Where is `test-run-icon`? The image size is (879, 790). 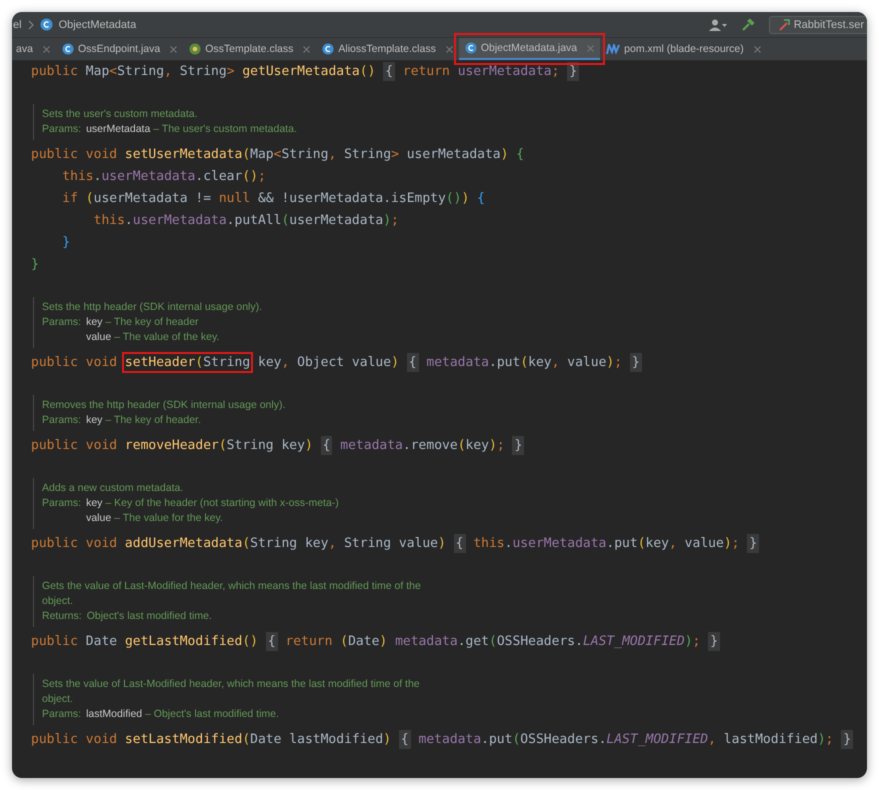 test-run-icon is located at coordinates (784, 24).